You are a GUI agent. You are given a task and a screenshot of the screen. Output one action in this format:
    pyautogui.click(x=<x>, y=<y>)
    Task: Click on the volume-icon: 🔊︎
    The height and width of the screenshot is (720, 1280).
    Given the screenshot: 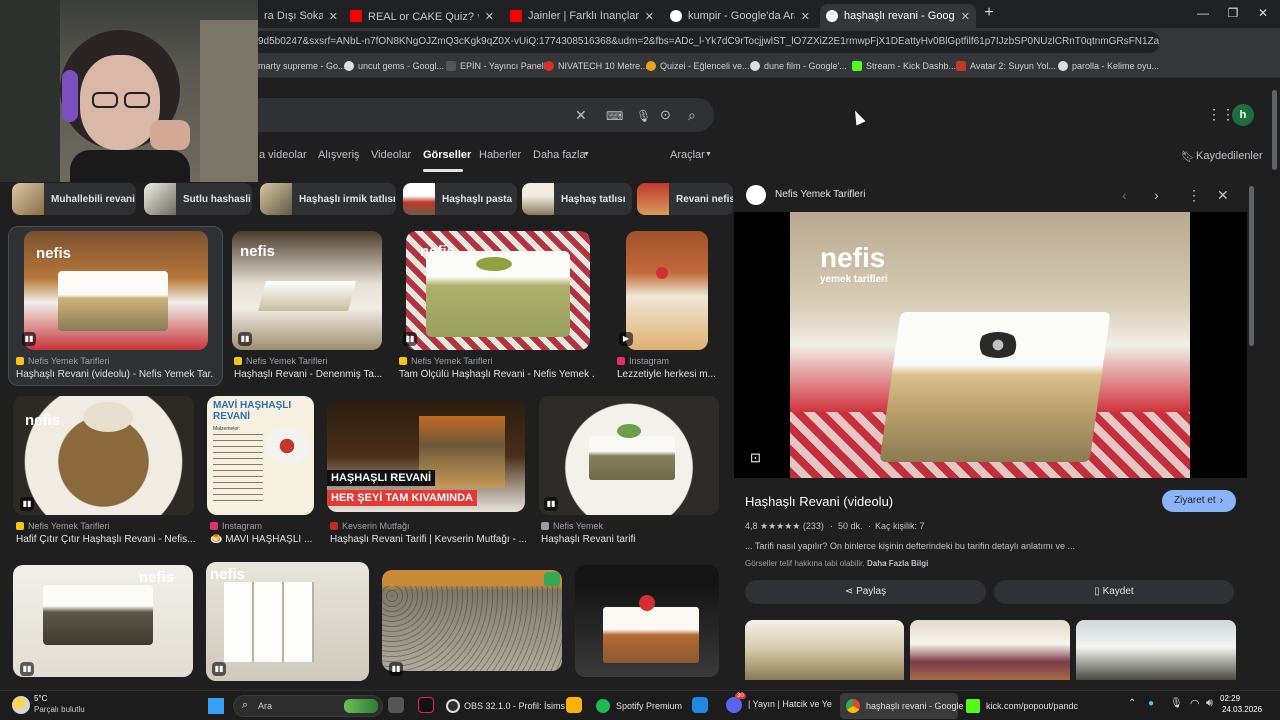 What is the action you would take?
    pyautogui.click(x=1209, y=703)
    